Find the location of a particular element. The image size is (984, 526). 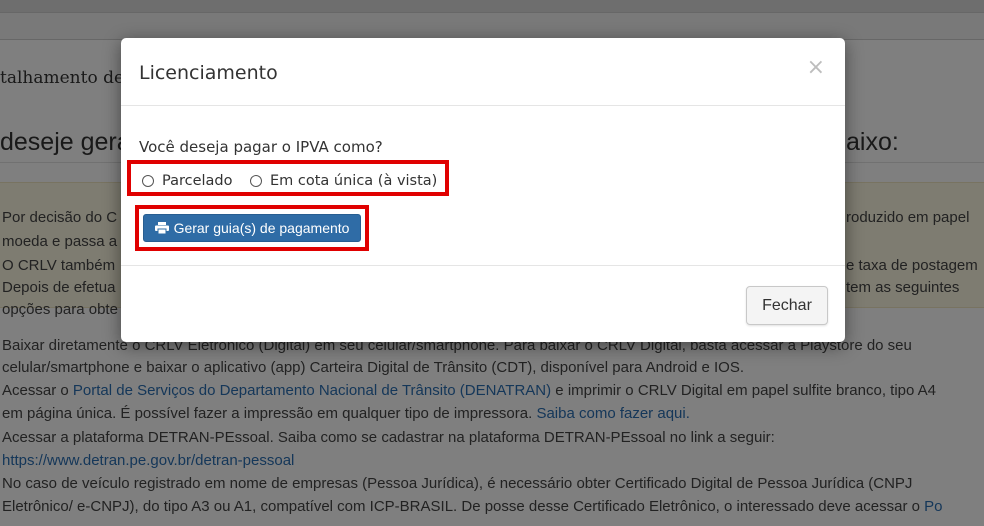

modal-footer-divider is located at coordinates (483, 265).